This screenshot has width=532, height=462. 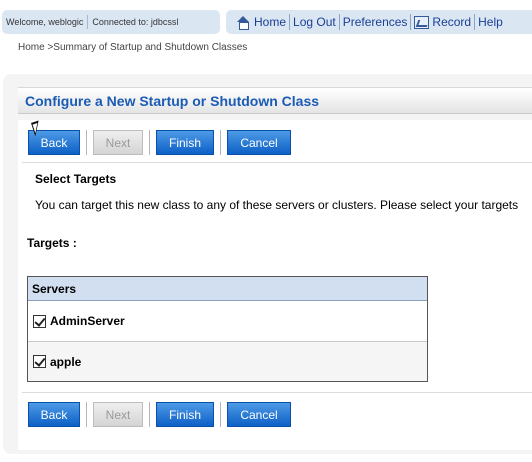 I want to click on server-row: AdminServer, so click(x=227, y=321).